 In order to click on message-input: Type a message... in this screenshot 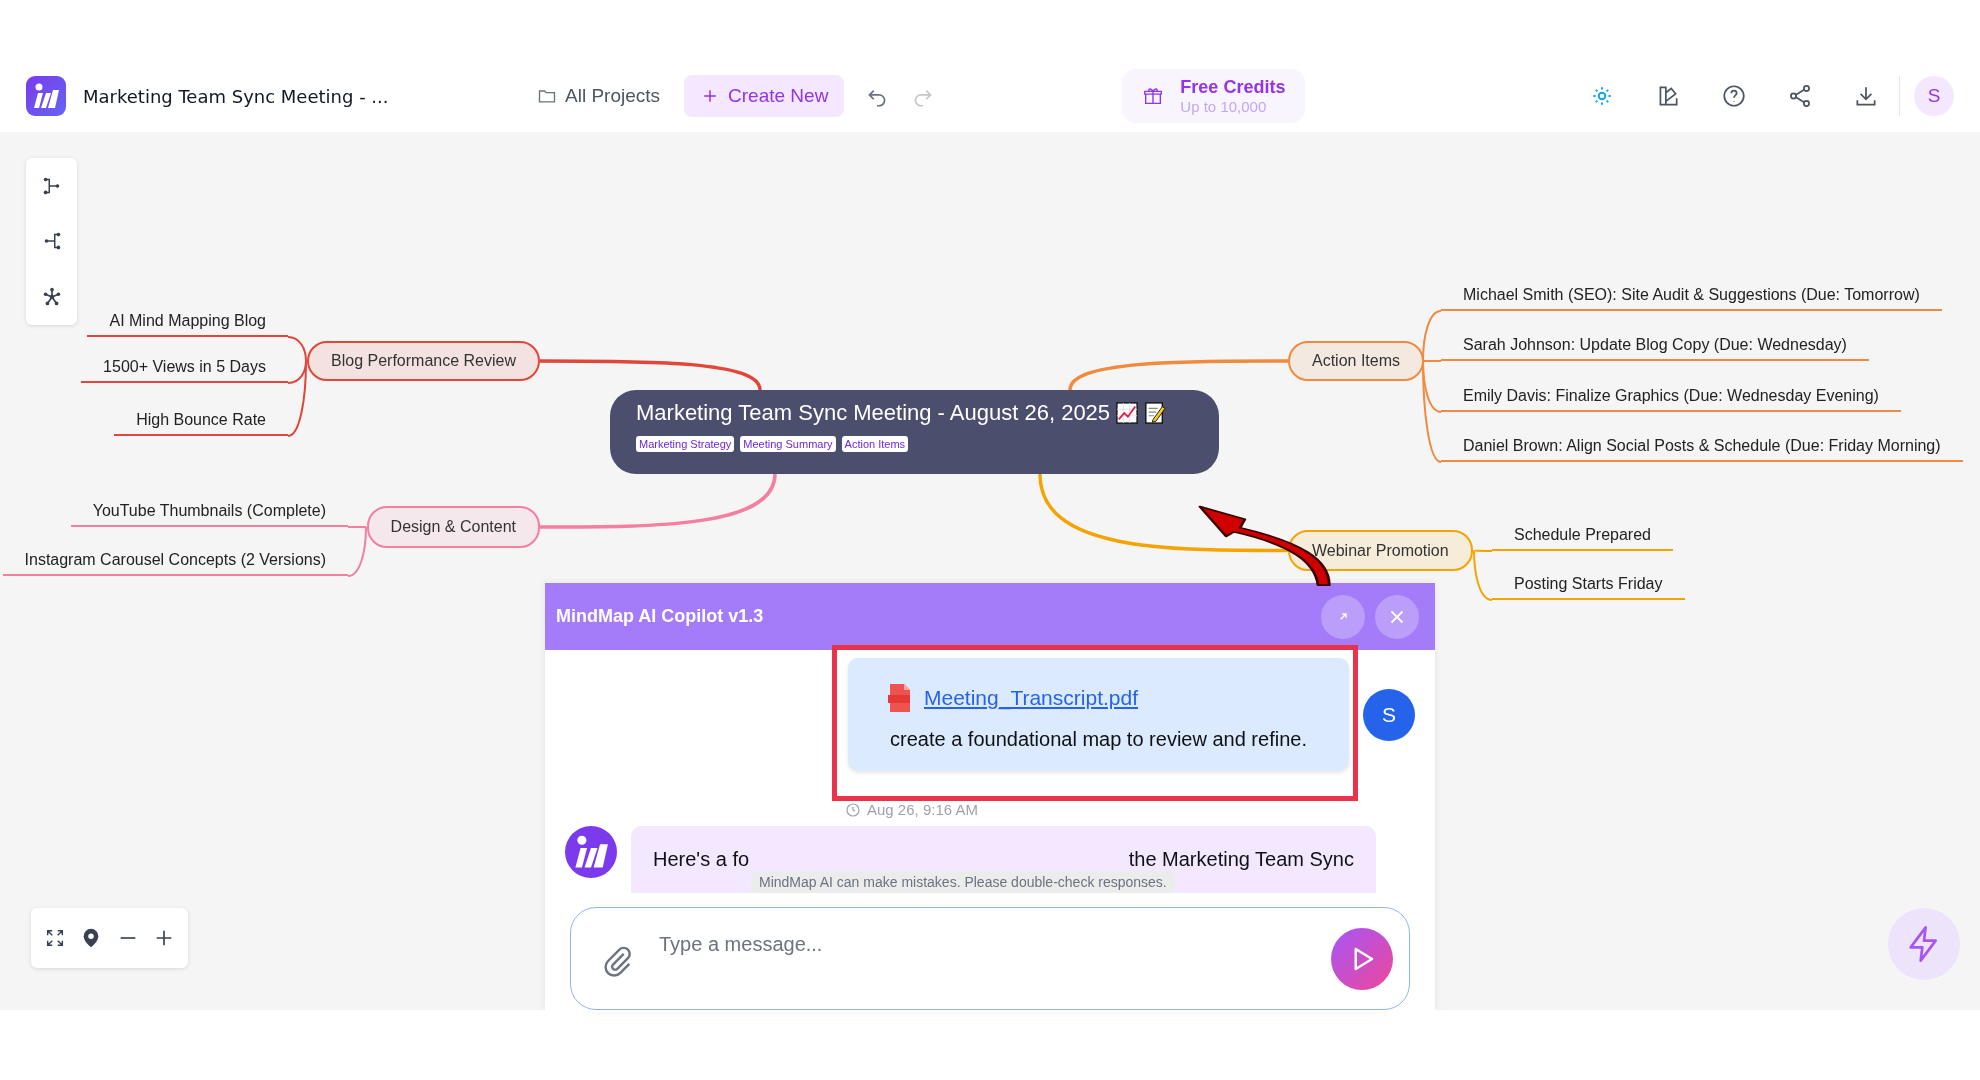, I will do `click(983, 944)`.